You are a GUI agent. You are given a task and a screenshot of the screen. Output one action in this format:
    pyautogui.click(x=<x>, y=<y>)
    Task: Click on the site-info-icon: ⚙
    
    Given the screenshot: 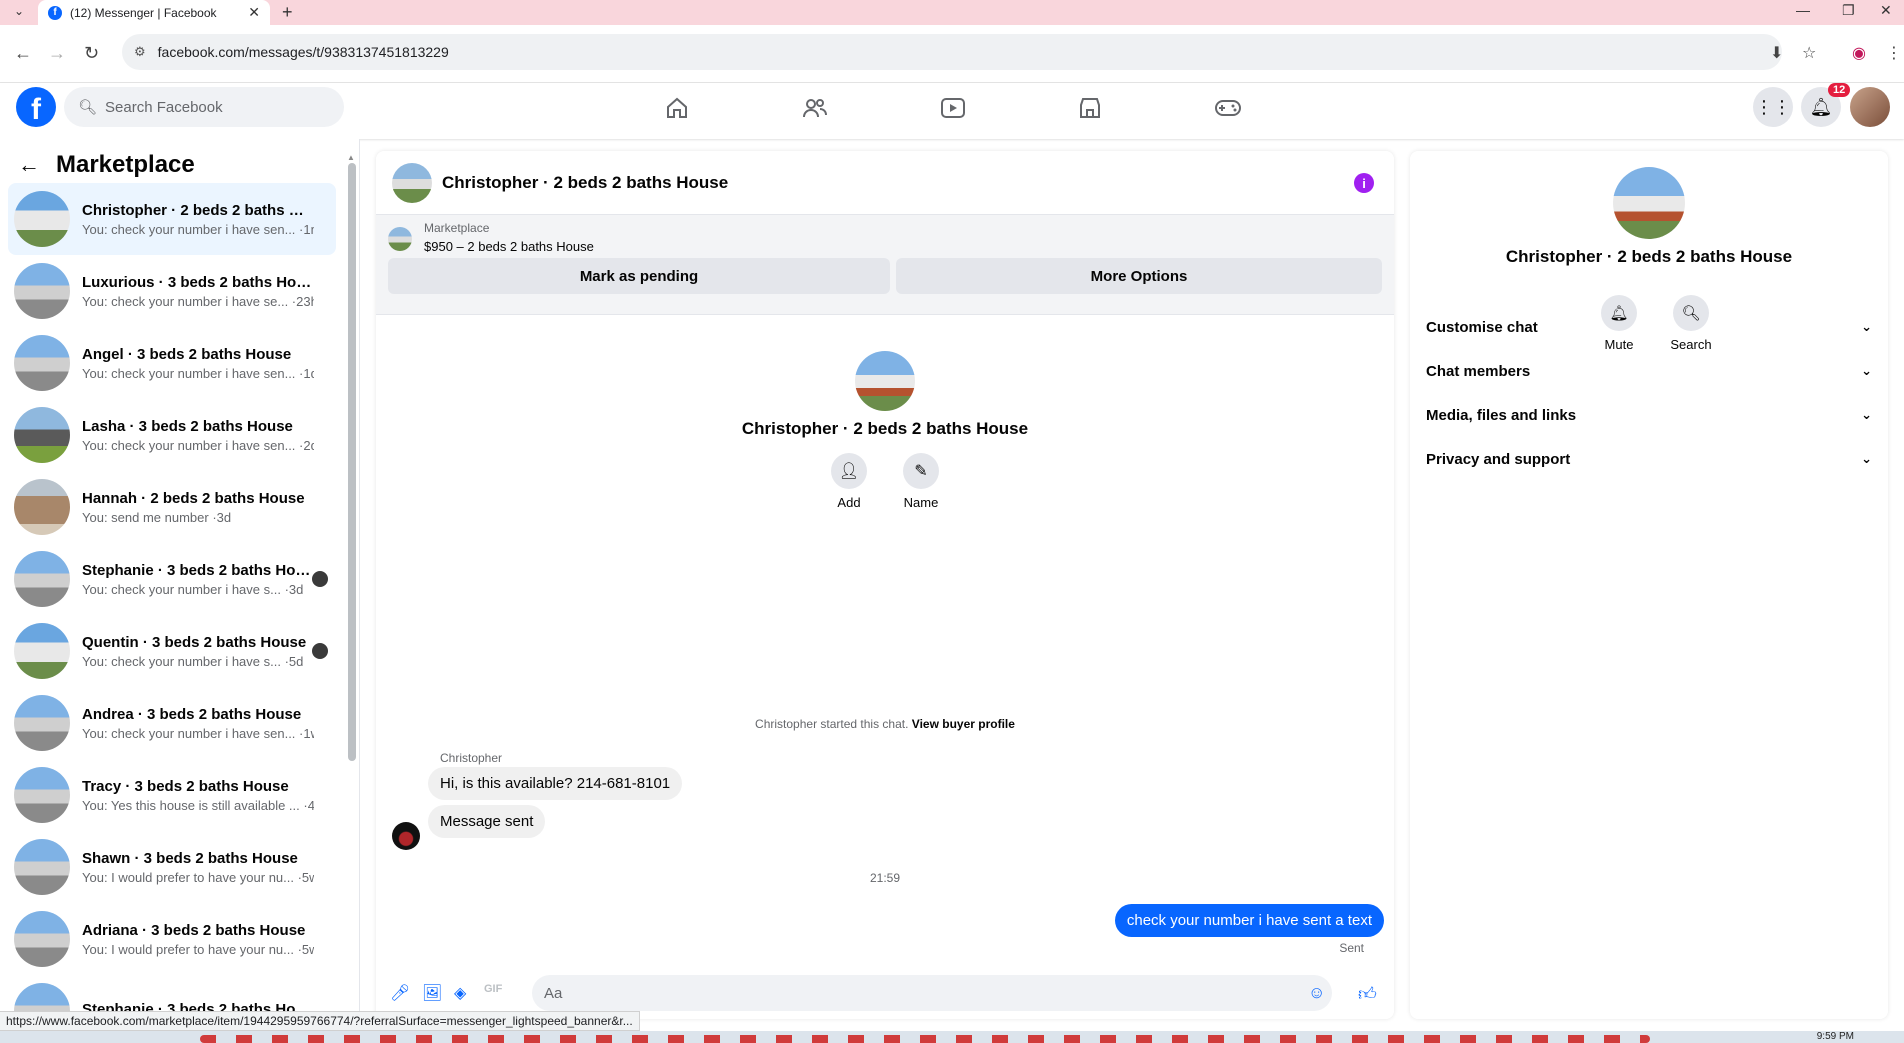 What is the action you would take?
    pyautogui.click(x=140, y=52)
    